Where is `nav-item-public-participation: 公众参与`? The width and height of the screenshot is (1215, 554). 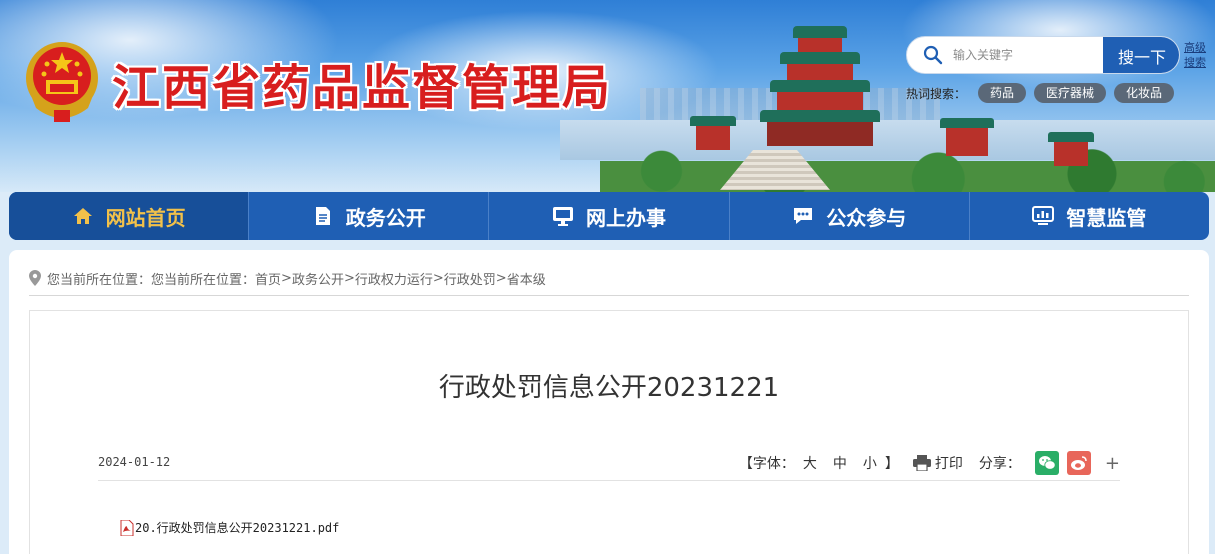 nav-item-public-participation: 公众参与 is located at coordinates (850, 216).